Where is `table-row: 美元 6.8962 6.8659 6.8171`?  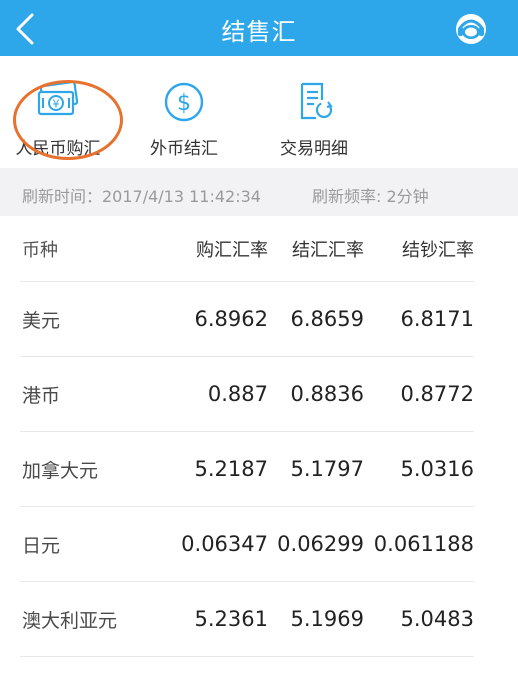 table-row: 美元 6.8962 6.8659 6.8171 is located at coordinates (247, 319).